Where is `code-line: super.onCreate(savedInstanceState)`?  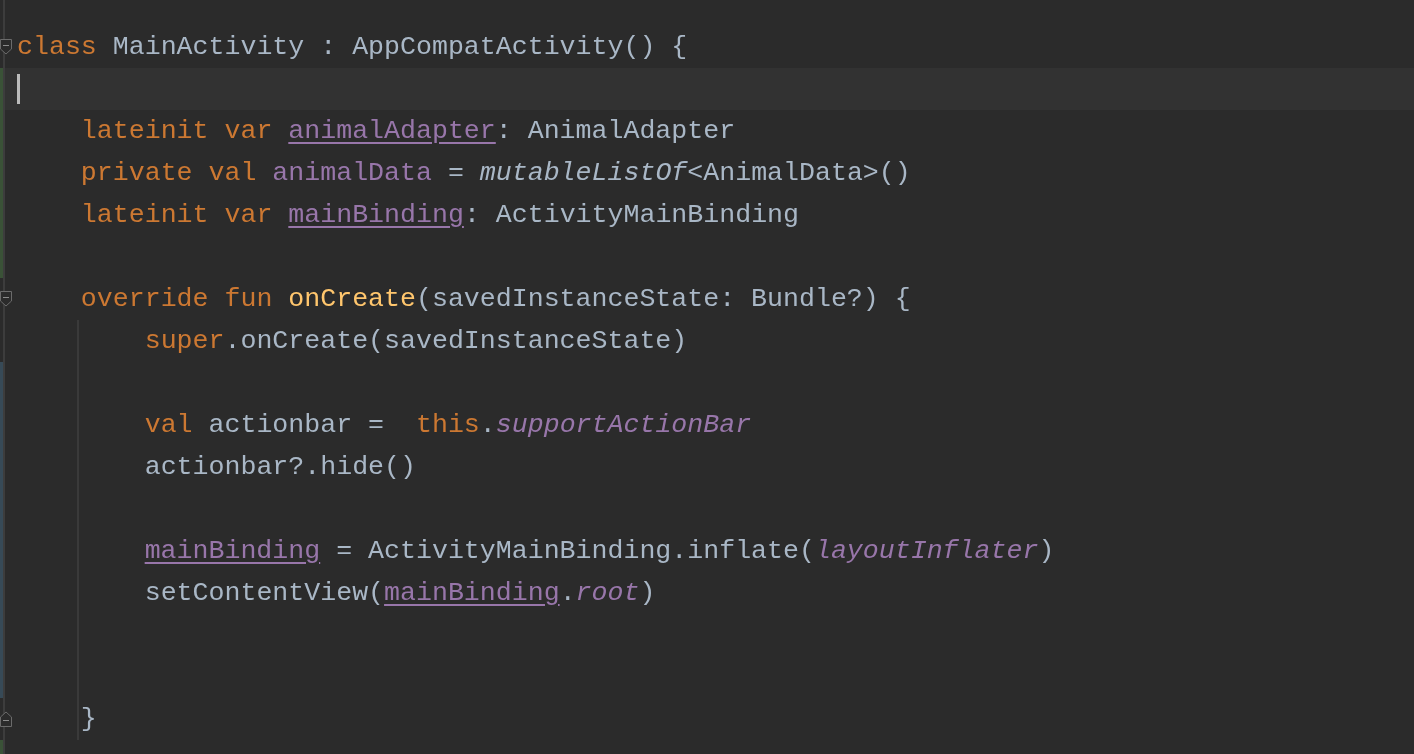
code-line: super.onCreate(savedInstanceState) is located at coordinates (415, 341).